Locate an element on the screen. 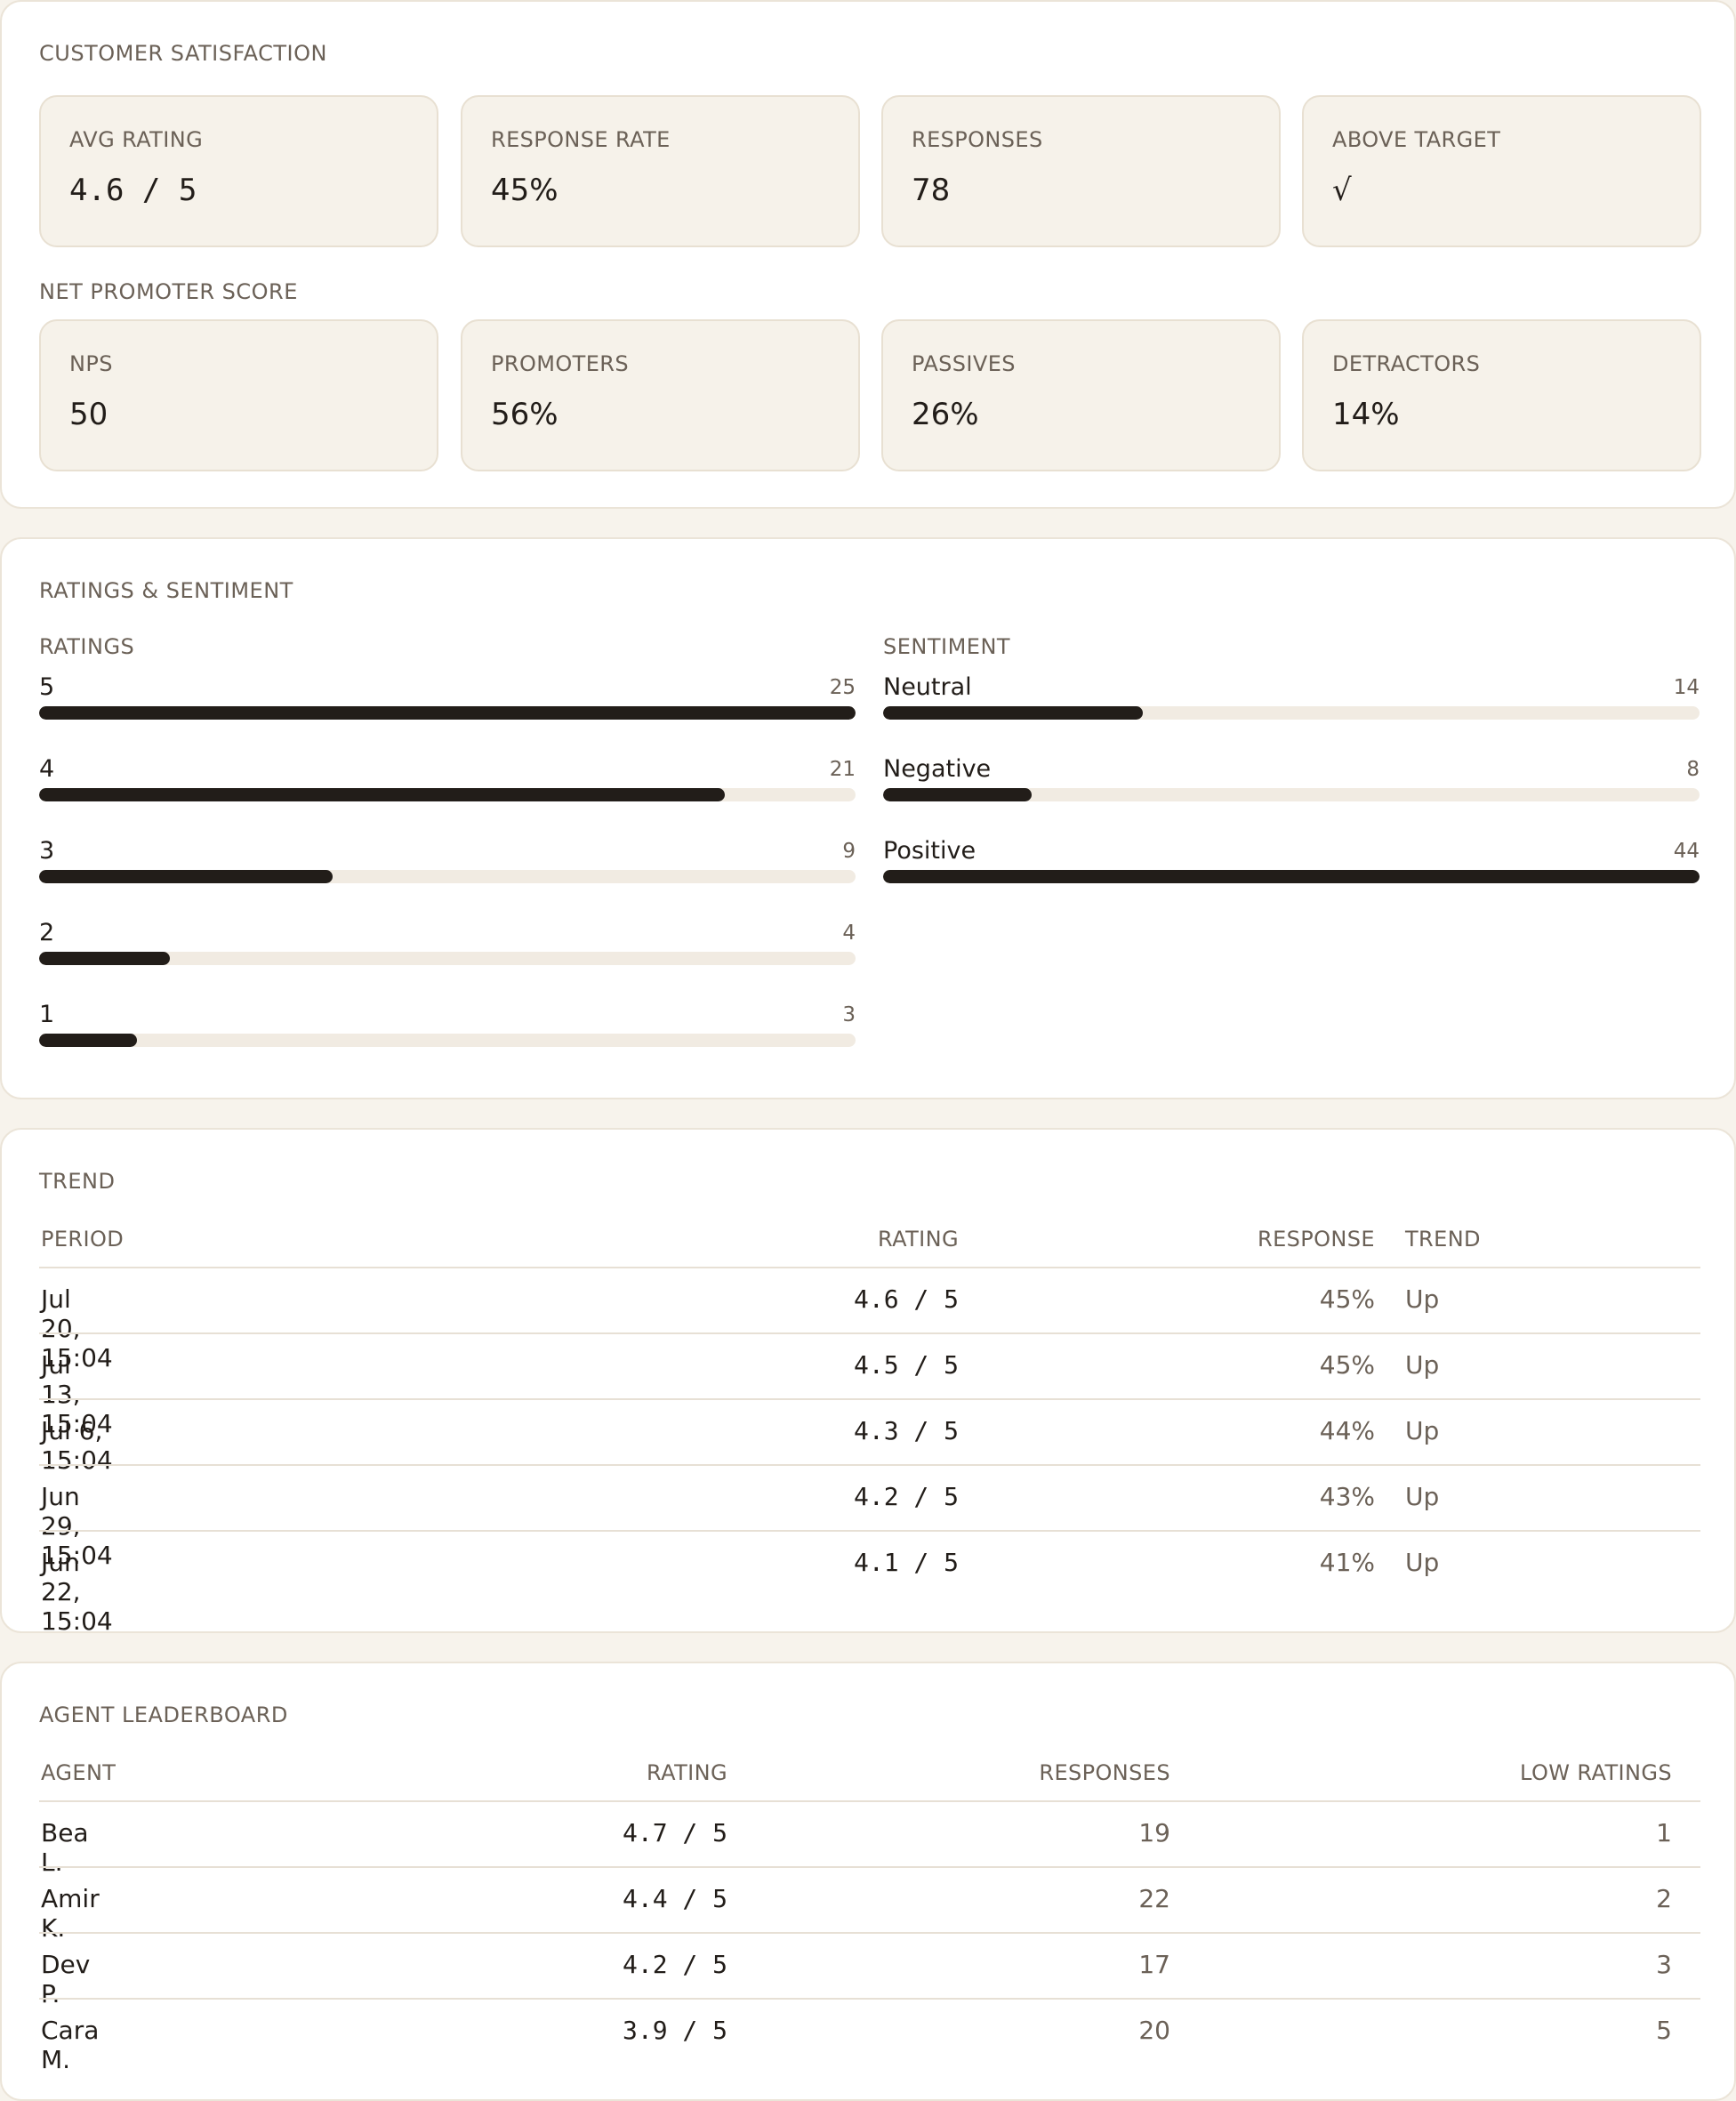  cell-responses: 22 is located at coordinates (1154, 1898).